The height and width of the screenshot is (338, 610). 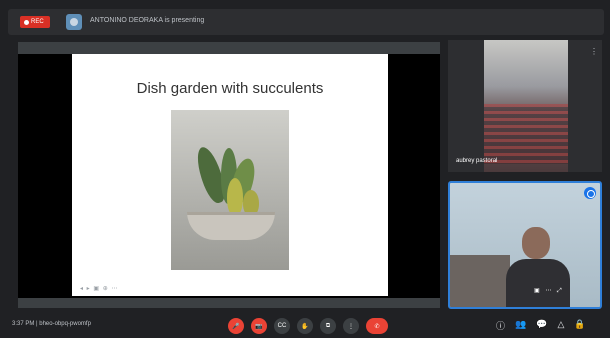 What do you see at coordinates (477, 161) in the screenshot?
I see `participant-name: aubrey pastoral` at bounding box center [477, 161].